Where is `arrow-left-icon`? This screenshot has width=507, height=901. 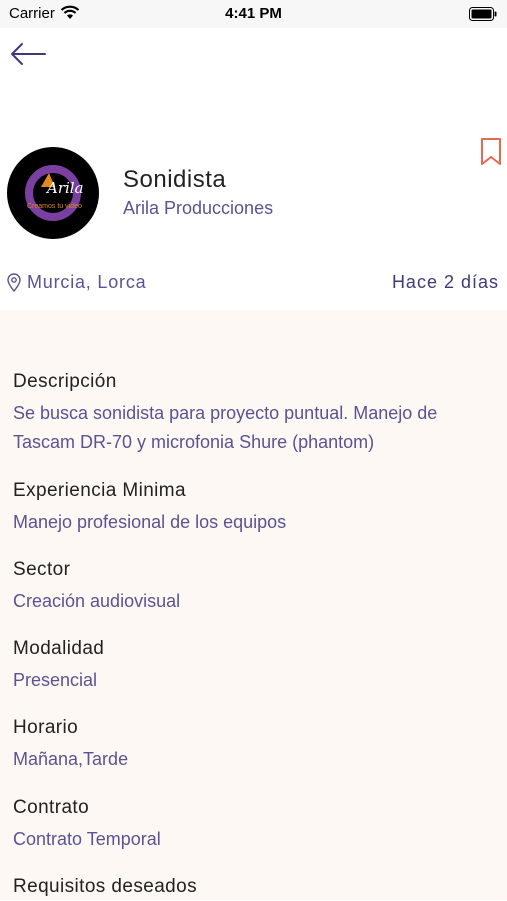 arrow-left-icon is located at coordinates (28, 54).